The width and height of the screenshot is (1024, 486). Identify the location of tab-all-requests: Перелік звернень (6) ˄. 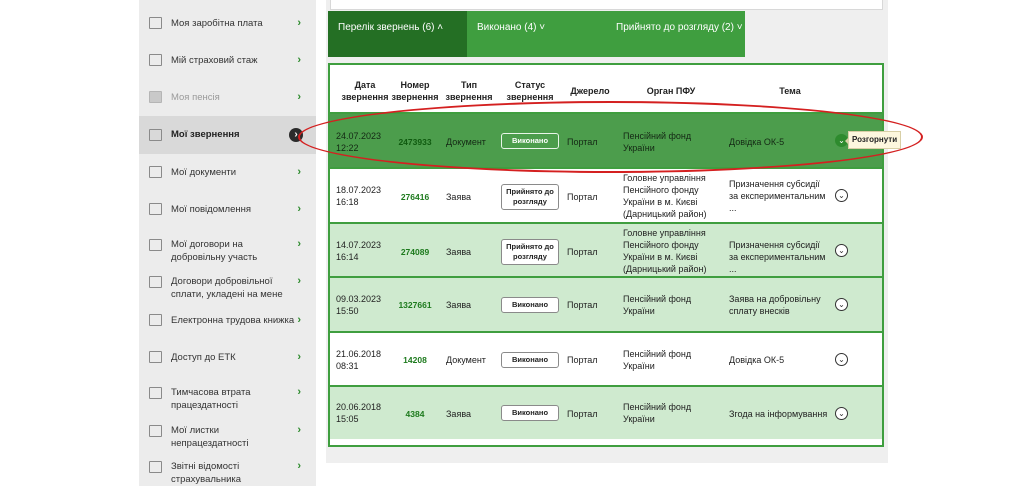
(397, 34).